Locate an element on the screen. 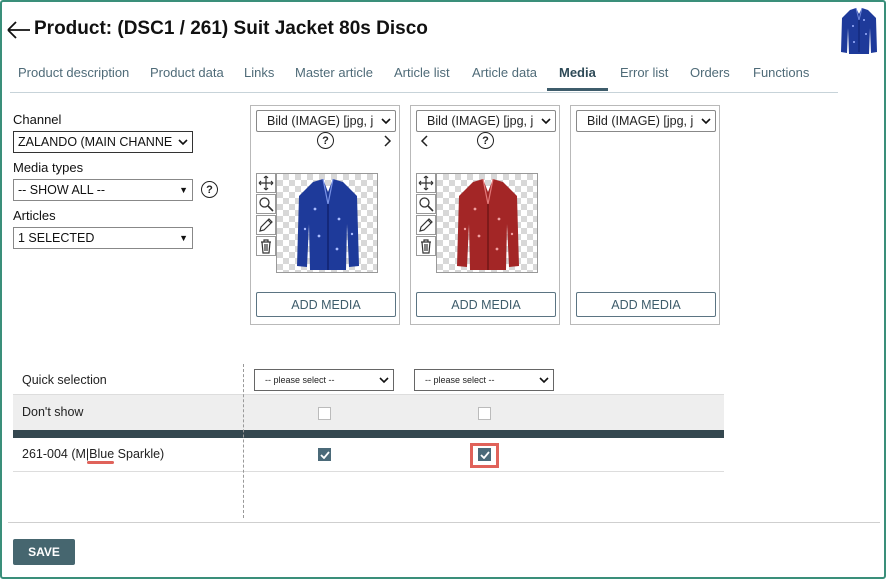  active-tab-indicator is located at coordinates (577, 89).